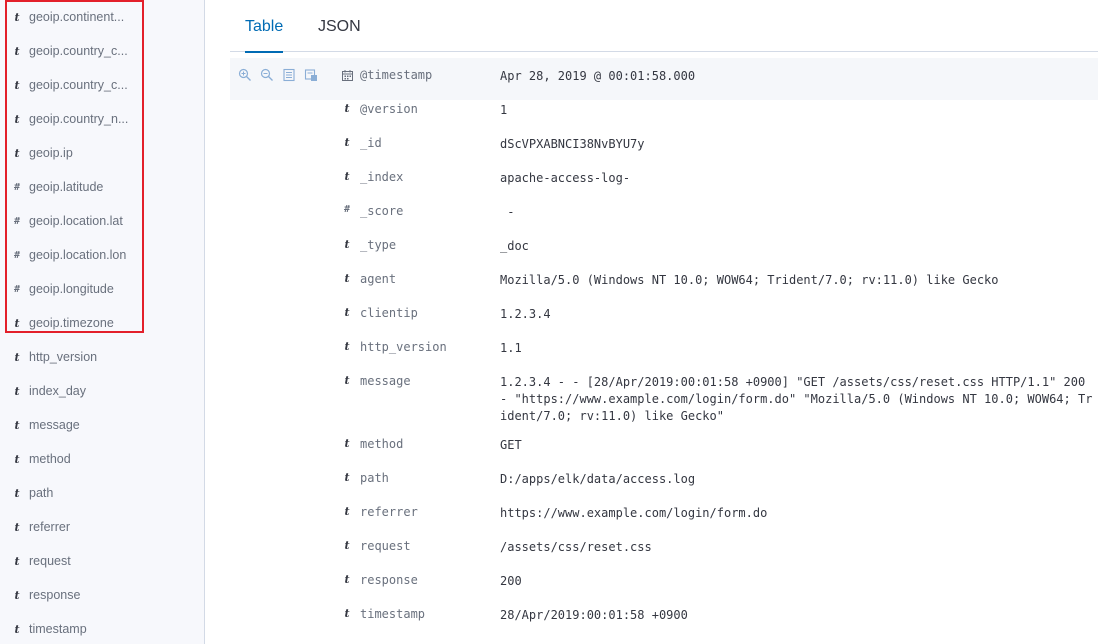 The height and width of the screenshot is (644, 1111). Describe the element at coordinates (71, 323) in the screenshot. I see `sidebar-field-name: geoip.timezone` at that location.